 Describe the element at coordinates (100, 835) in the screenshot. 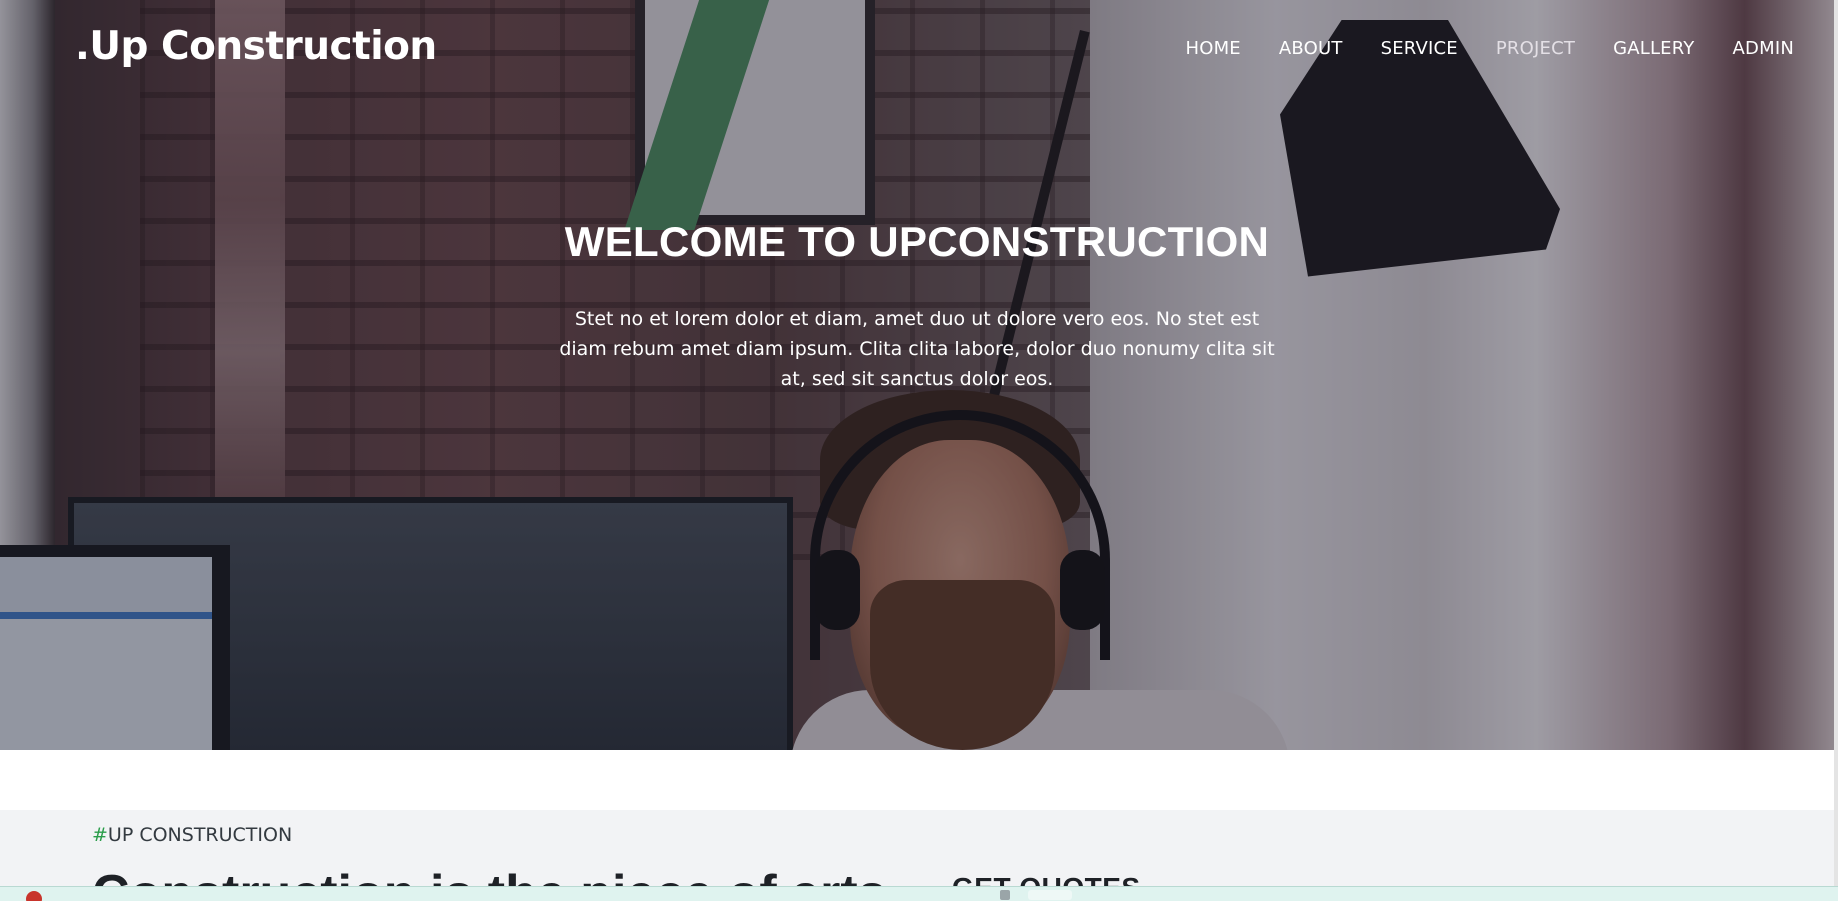

I see `tagline-hash: #` at that location.